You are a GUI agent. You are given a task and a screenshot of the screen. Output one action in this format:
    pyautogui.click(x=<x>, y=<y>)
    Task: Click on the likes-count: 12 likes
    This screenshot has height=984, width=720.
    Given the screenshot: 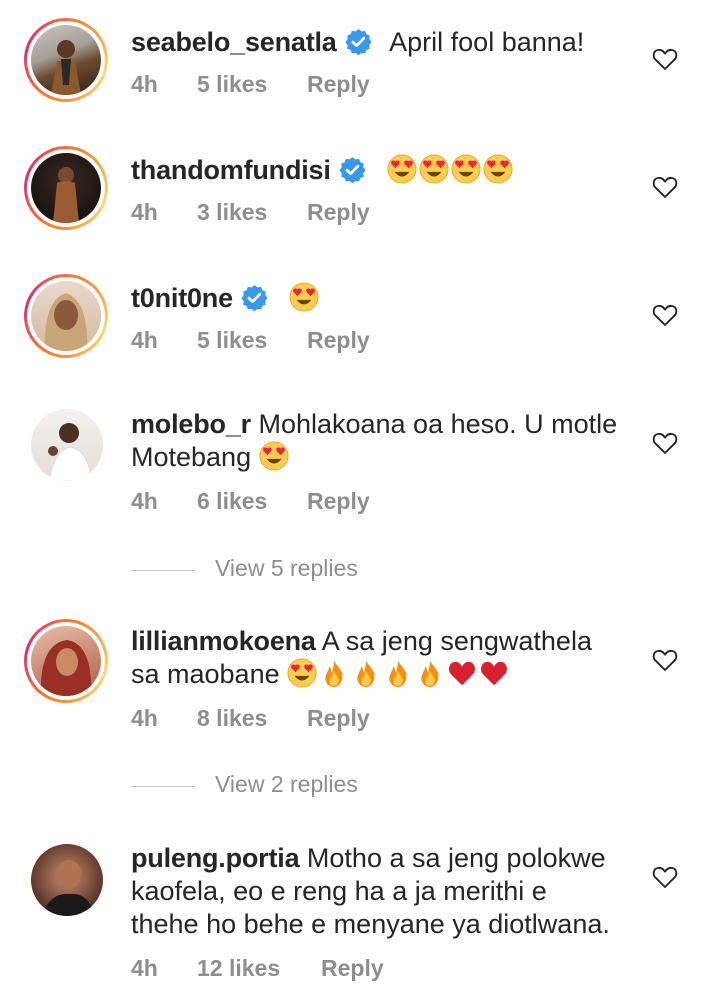 What is the action you would take?
    pyautogui.click(x=238, y=968)
    